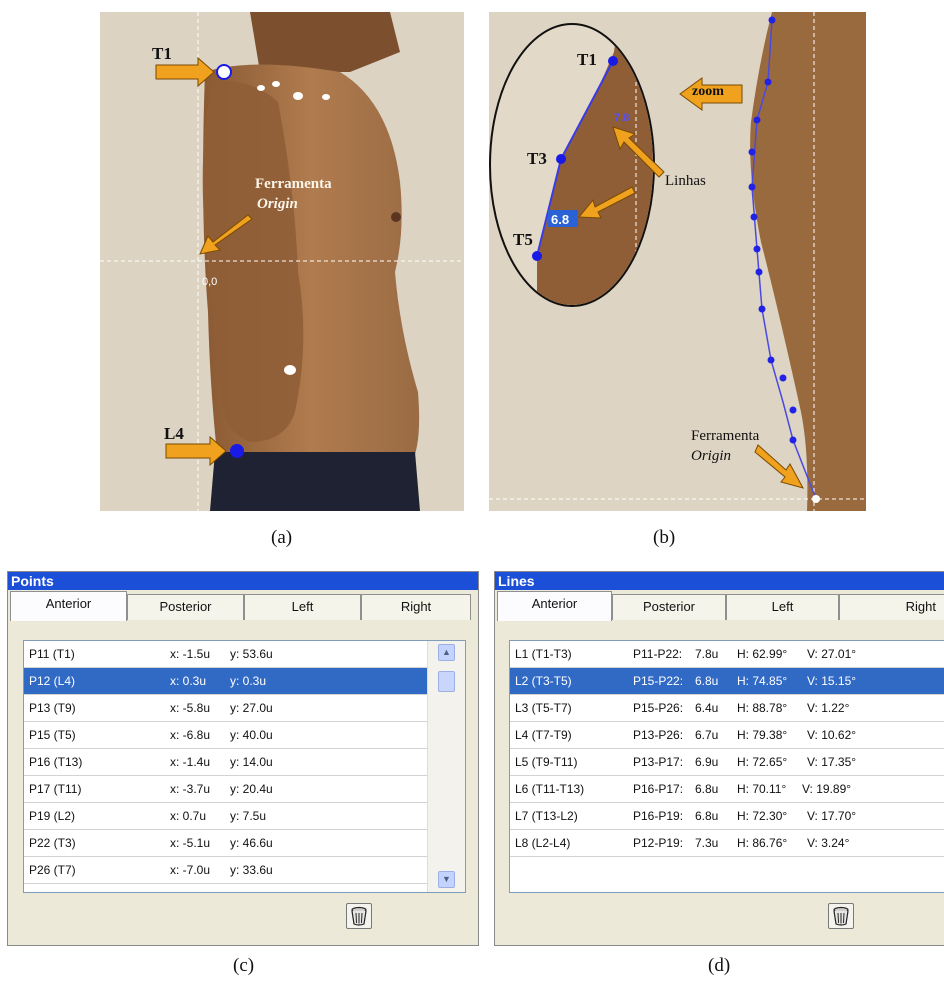 This screenshot has width=944, height=983. Describe the element at coordinates (550, 789) in the screenshot. I see `line-name: L6 (T11-T13)` at that location.